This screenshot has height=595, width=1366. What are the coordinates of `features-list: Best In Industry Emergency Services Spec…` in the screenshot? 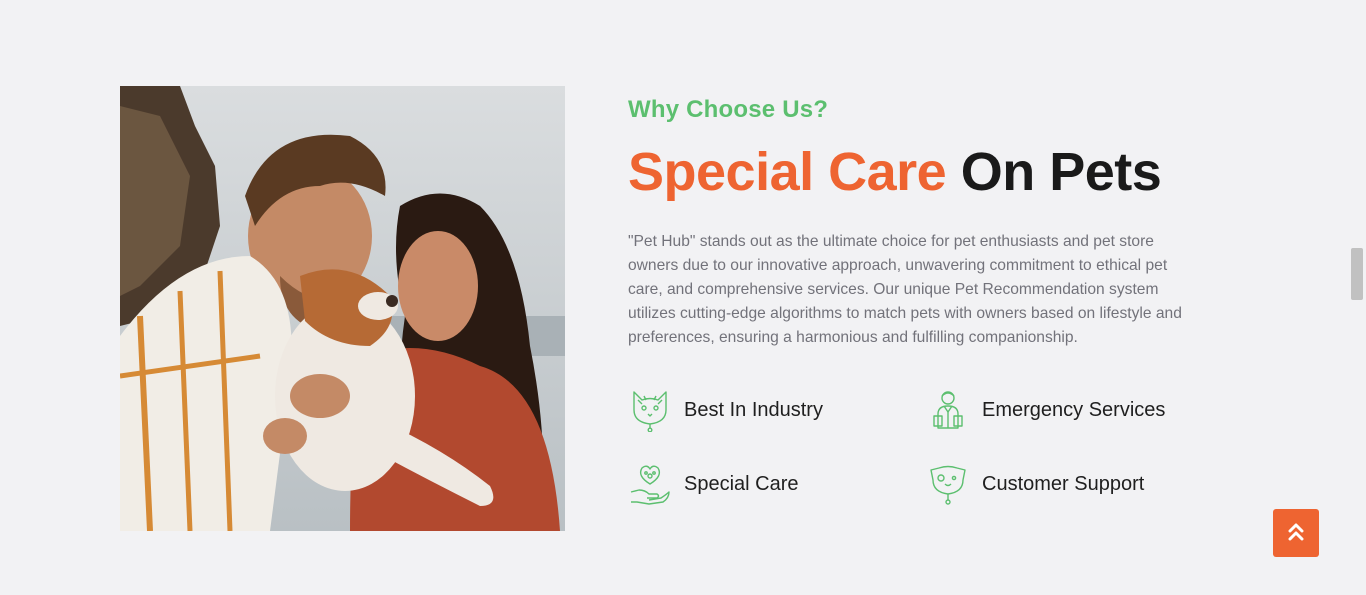 It's located at (928, 451).